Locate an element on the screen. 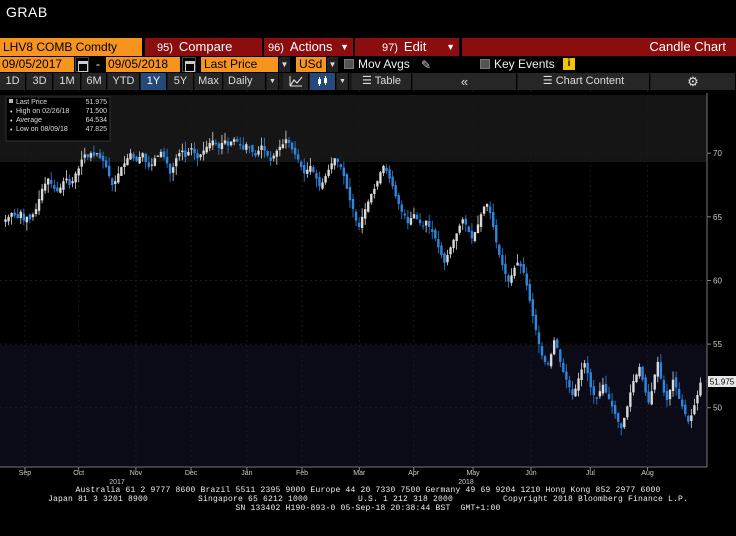  key-events-checkbox is located at coordinates (485, 64).